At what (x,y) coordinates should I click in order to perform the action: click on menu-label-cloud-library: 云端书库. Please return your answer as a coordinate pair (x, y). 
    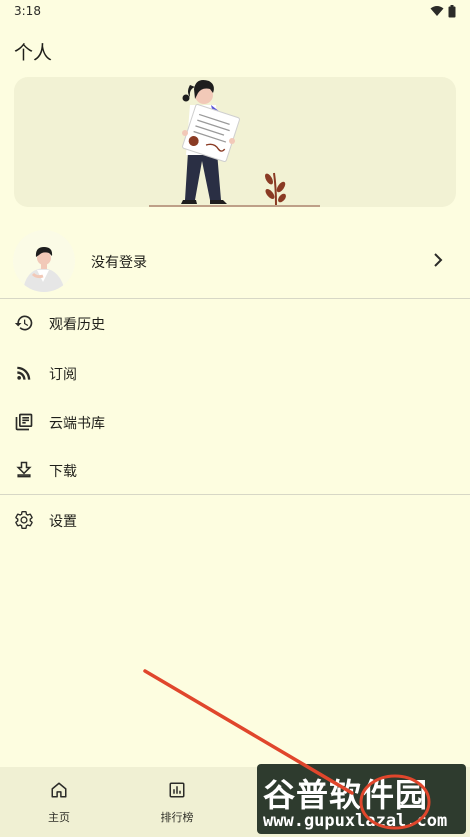
    Looking at the image, I should click on (77, 424).